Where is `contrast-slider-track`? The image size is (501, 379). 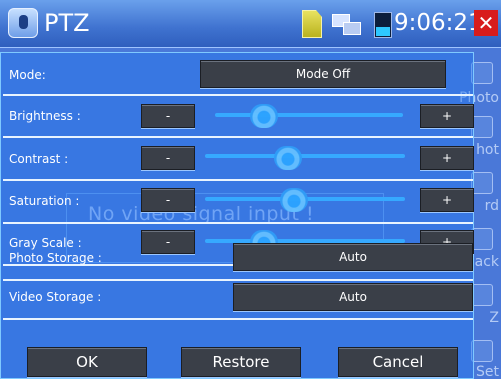 contrast-slider-track is located at coordinates (305, 156).